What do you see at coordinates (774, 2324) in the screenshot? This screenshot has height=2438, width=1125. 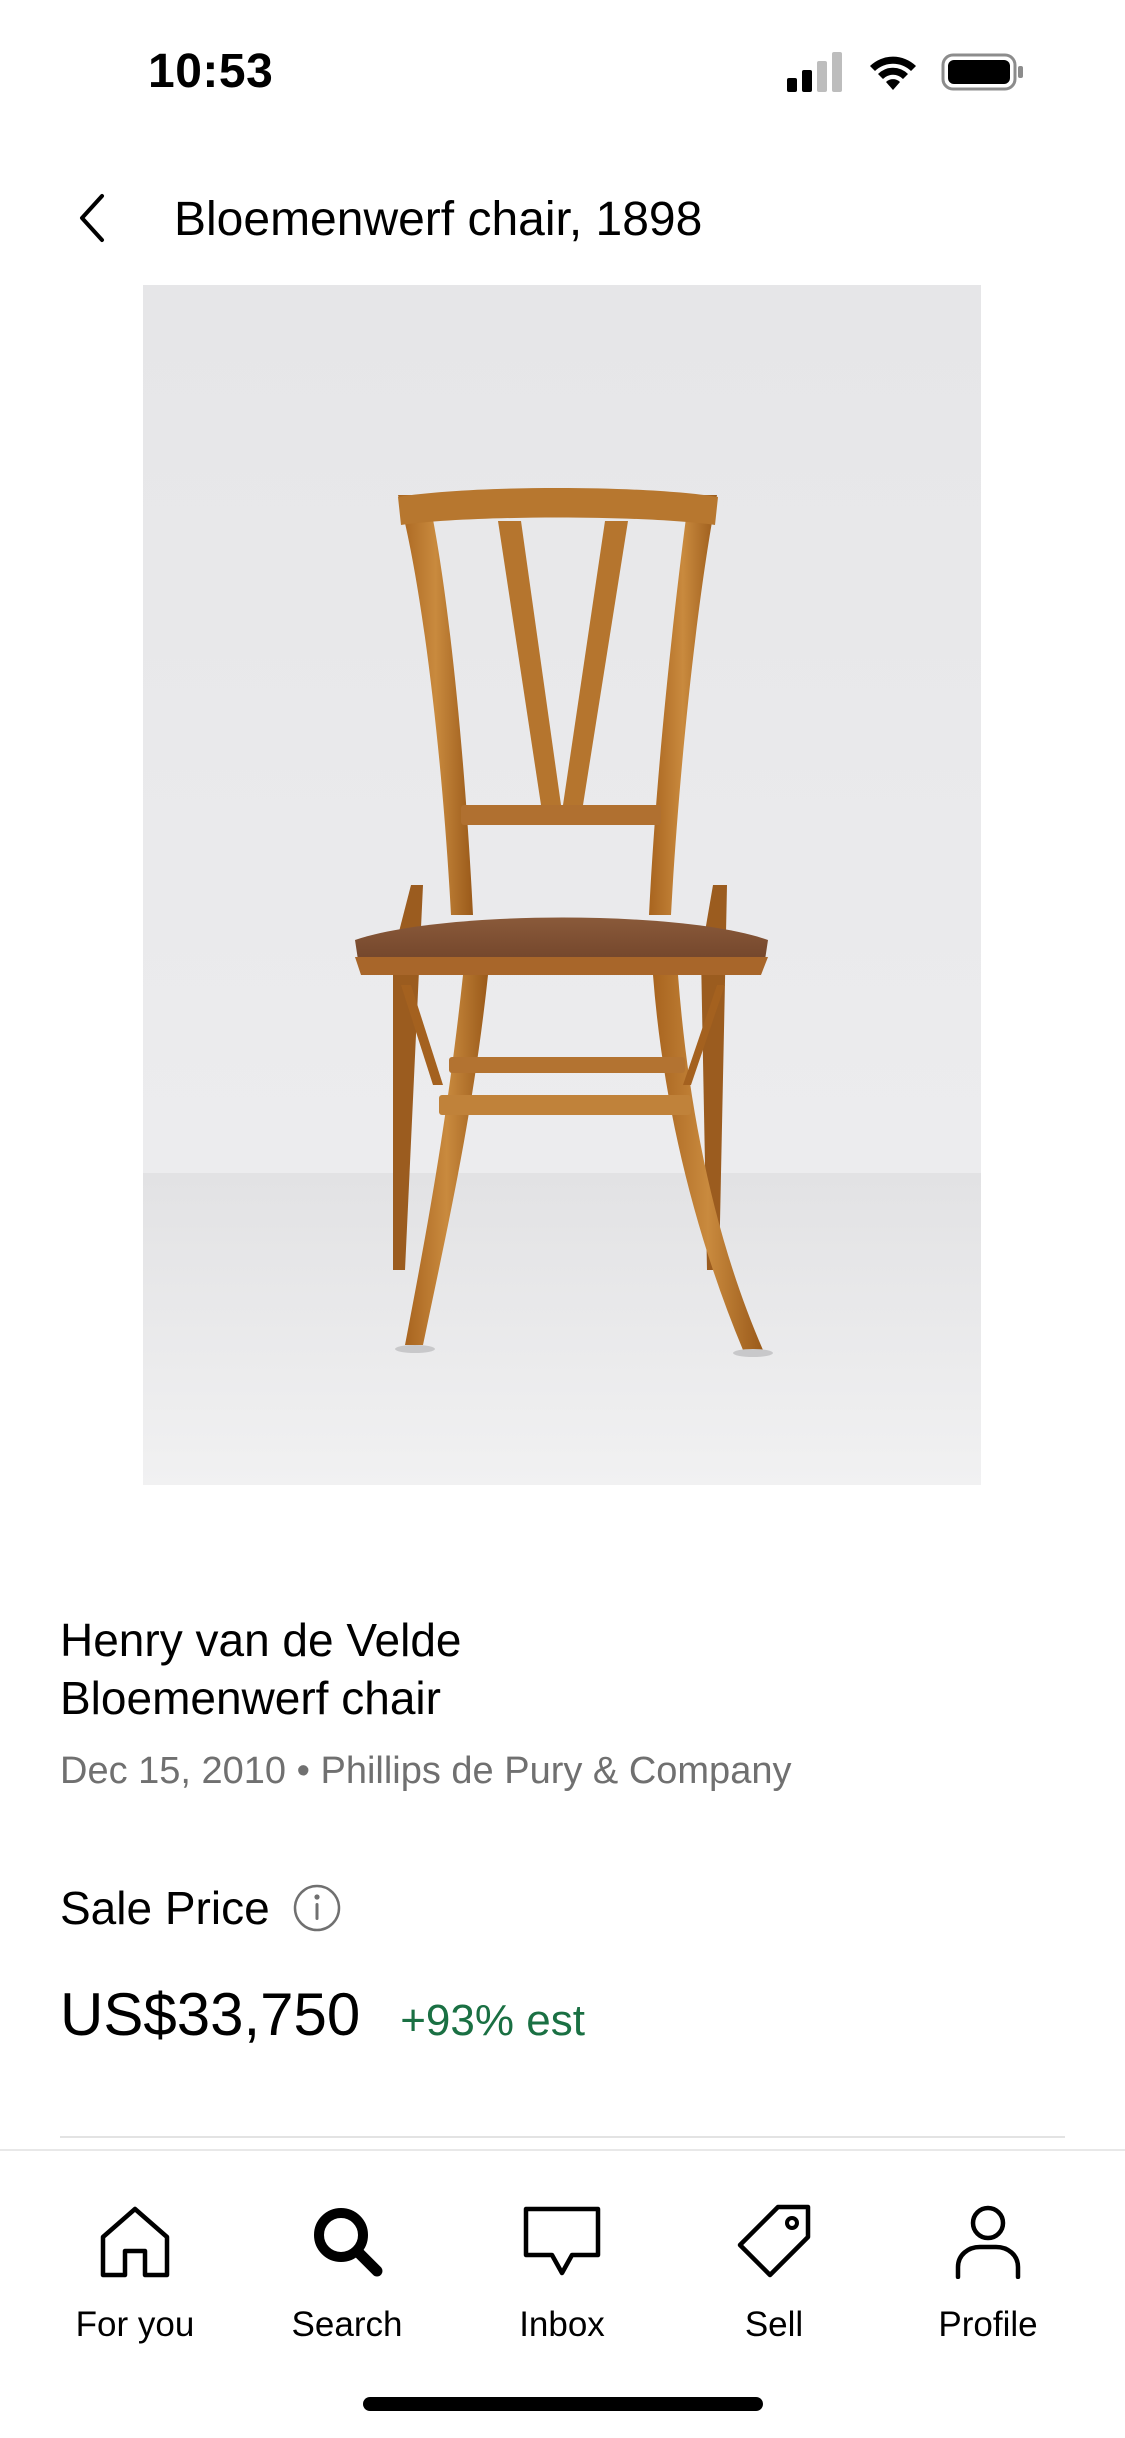 I see `tab-label: Sell` at bounding box center [774, 2324].